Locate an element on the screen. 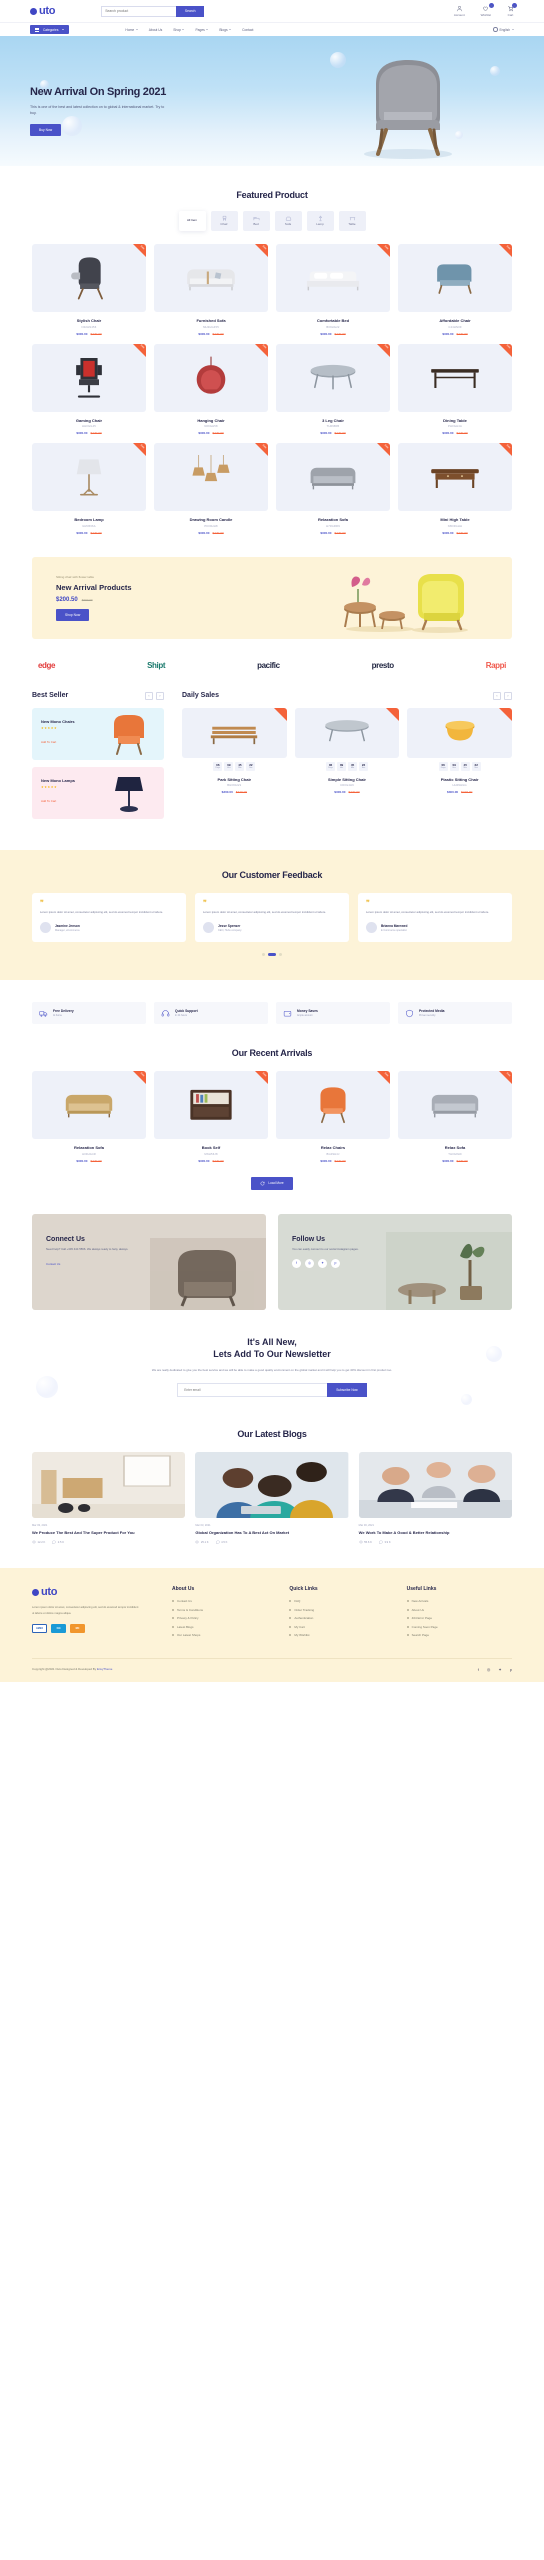 The width and height of the screenshot is (544, 2560). language-selector: English is located at coordinates (503, 29).